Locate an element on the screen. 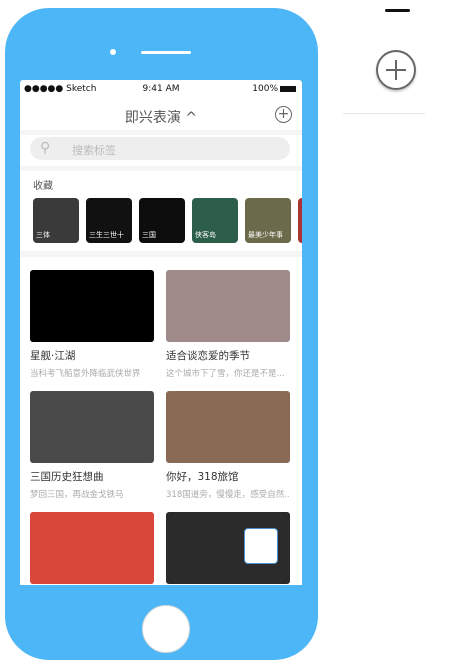  add-icon: + is located at coordinates (283, 114).